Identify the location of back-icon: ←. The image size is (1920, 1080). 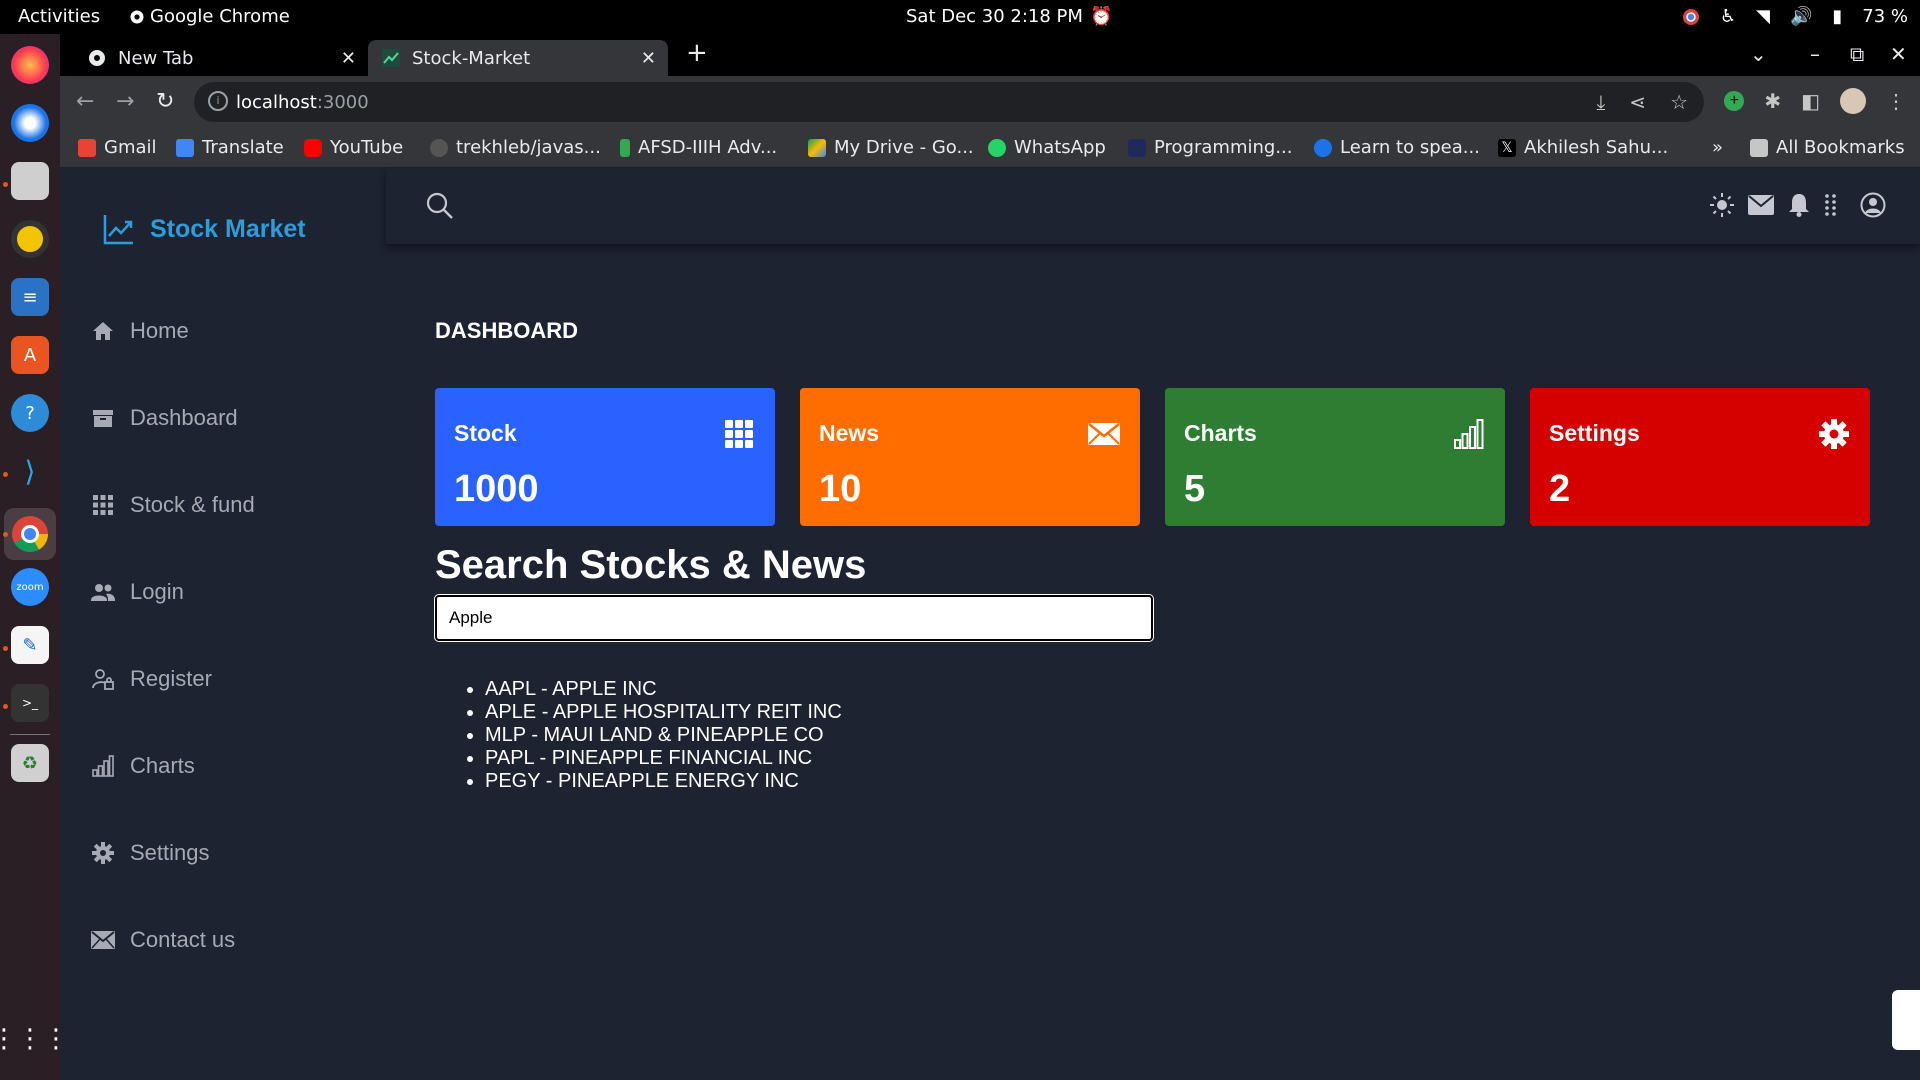
(85, 101).